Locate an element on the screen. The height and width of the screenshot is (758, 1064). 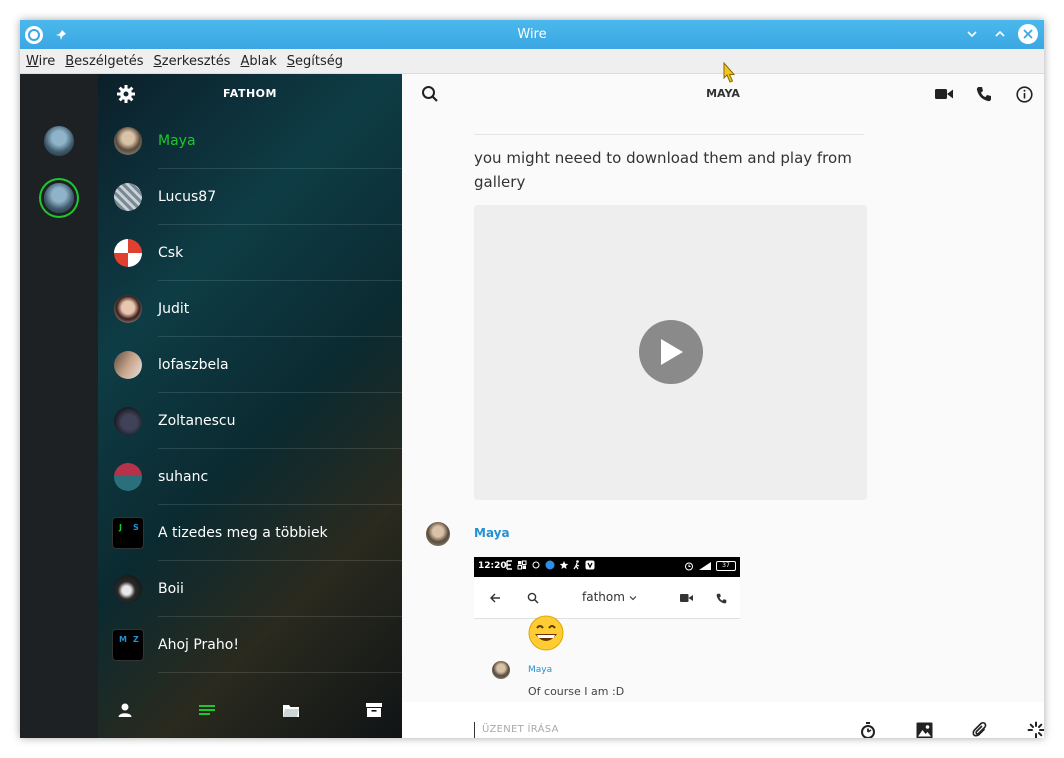
conversation-item: Maya is located at coordinates (250, 141).